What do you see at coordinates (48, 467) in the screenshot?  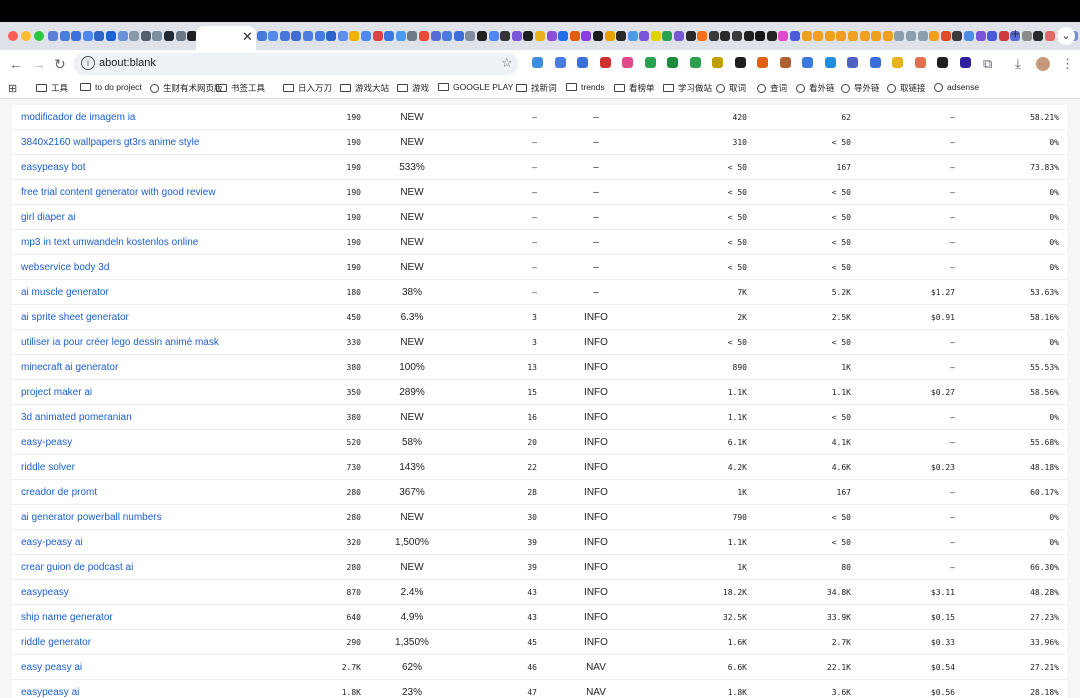 I see `keyword-link: riddle solver` at bounding box center [48, 467].